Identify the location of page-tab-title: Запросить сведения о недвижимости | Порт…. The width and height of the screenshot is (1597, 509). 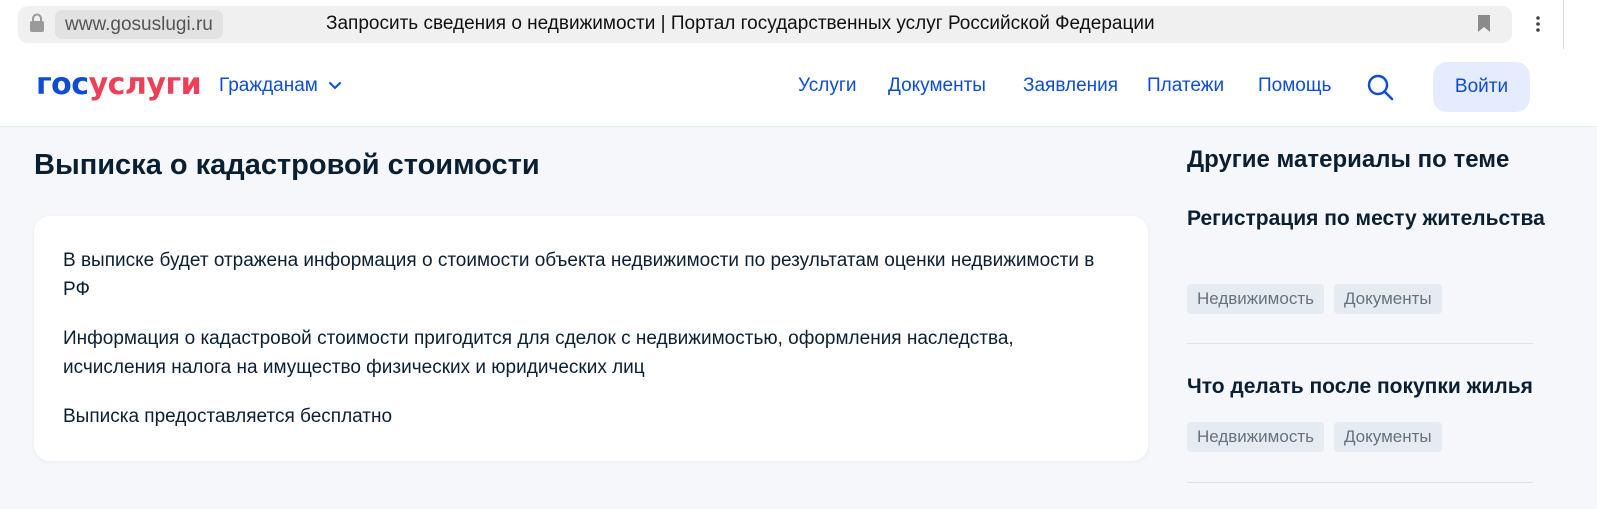
(740, 23).